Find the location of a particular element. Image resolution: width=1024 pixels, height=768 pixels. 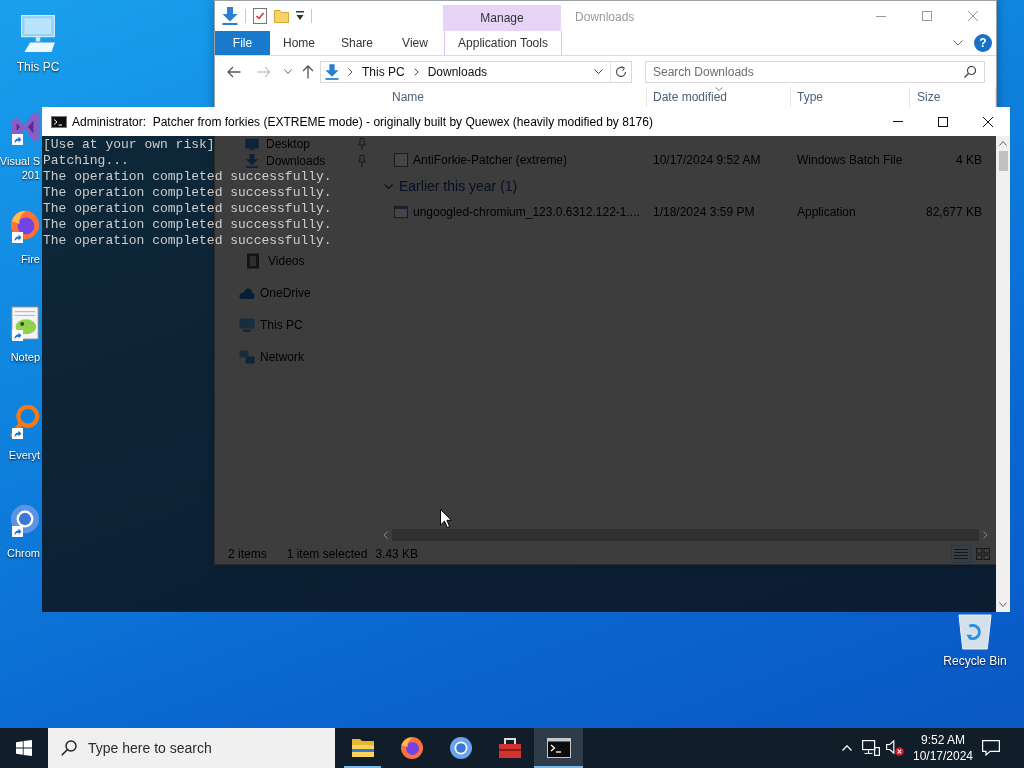

desktop-icon-label: Everyt is located at coordinates (24, 455).